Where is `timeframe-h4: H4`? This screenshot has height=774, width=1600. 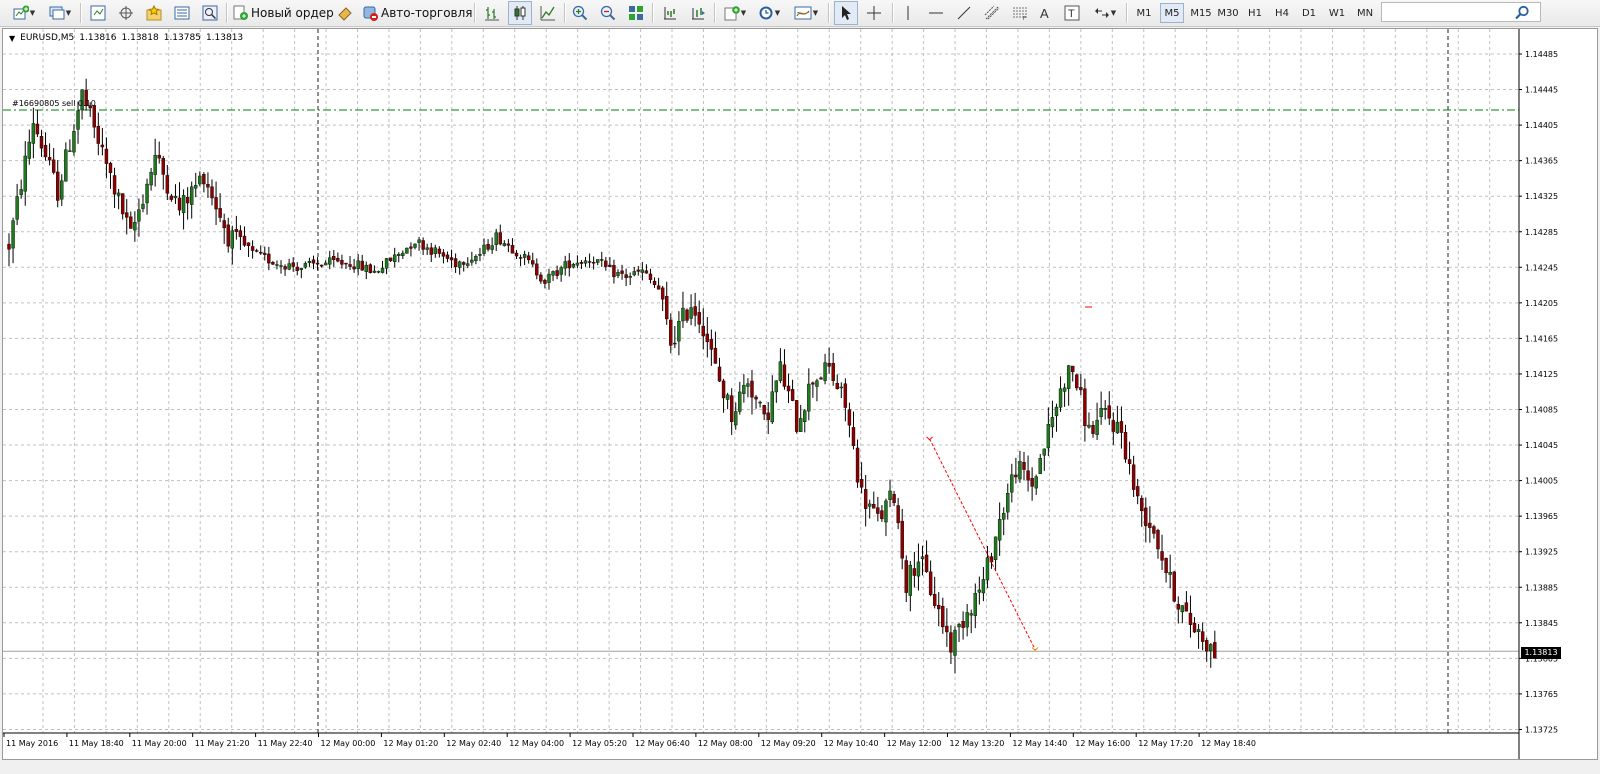 timeframe-h4: H4 is located at coordinates (1282, 13).